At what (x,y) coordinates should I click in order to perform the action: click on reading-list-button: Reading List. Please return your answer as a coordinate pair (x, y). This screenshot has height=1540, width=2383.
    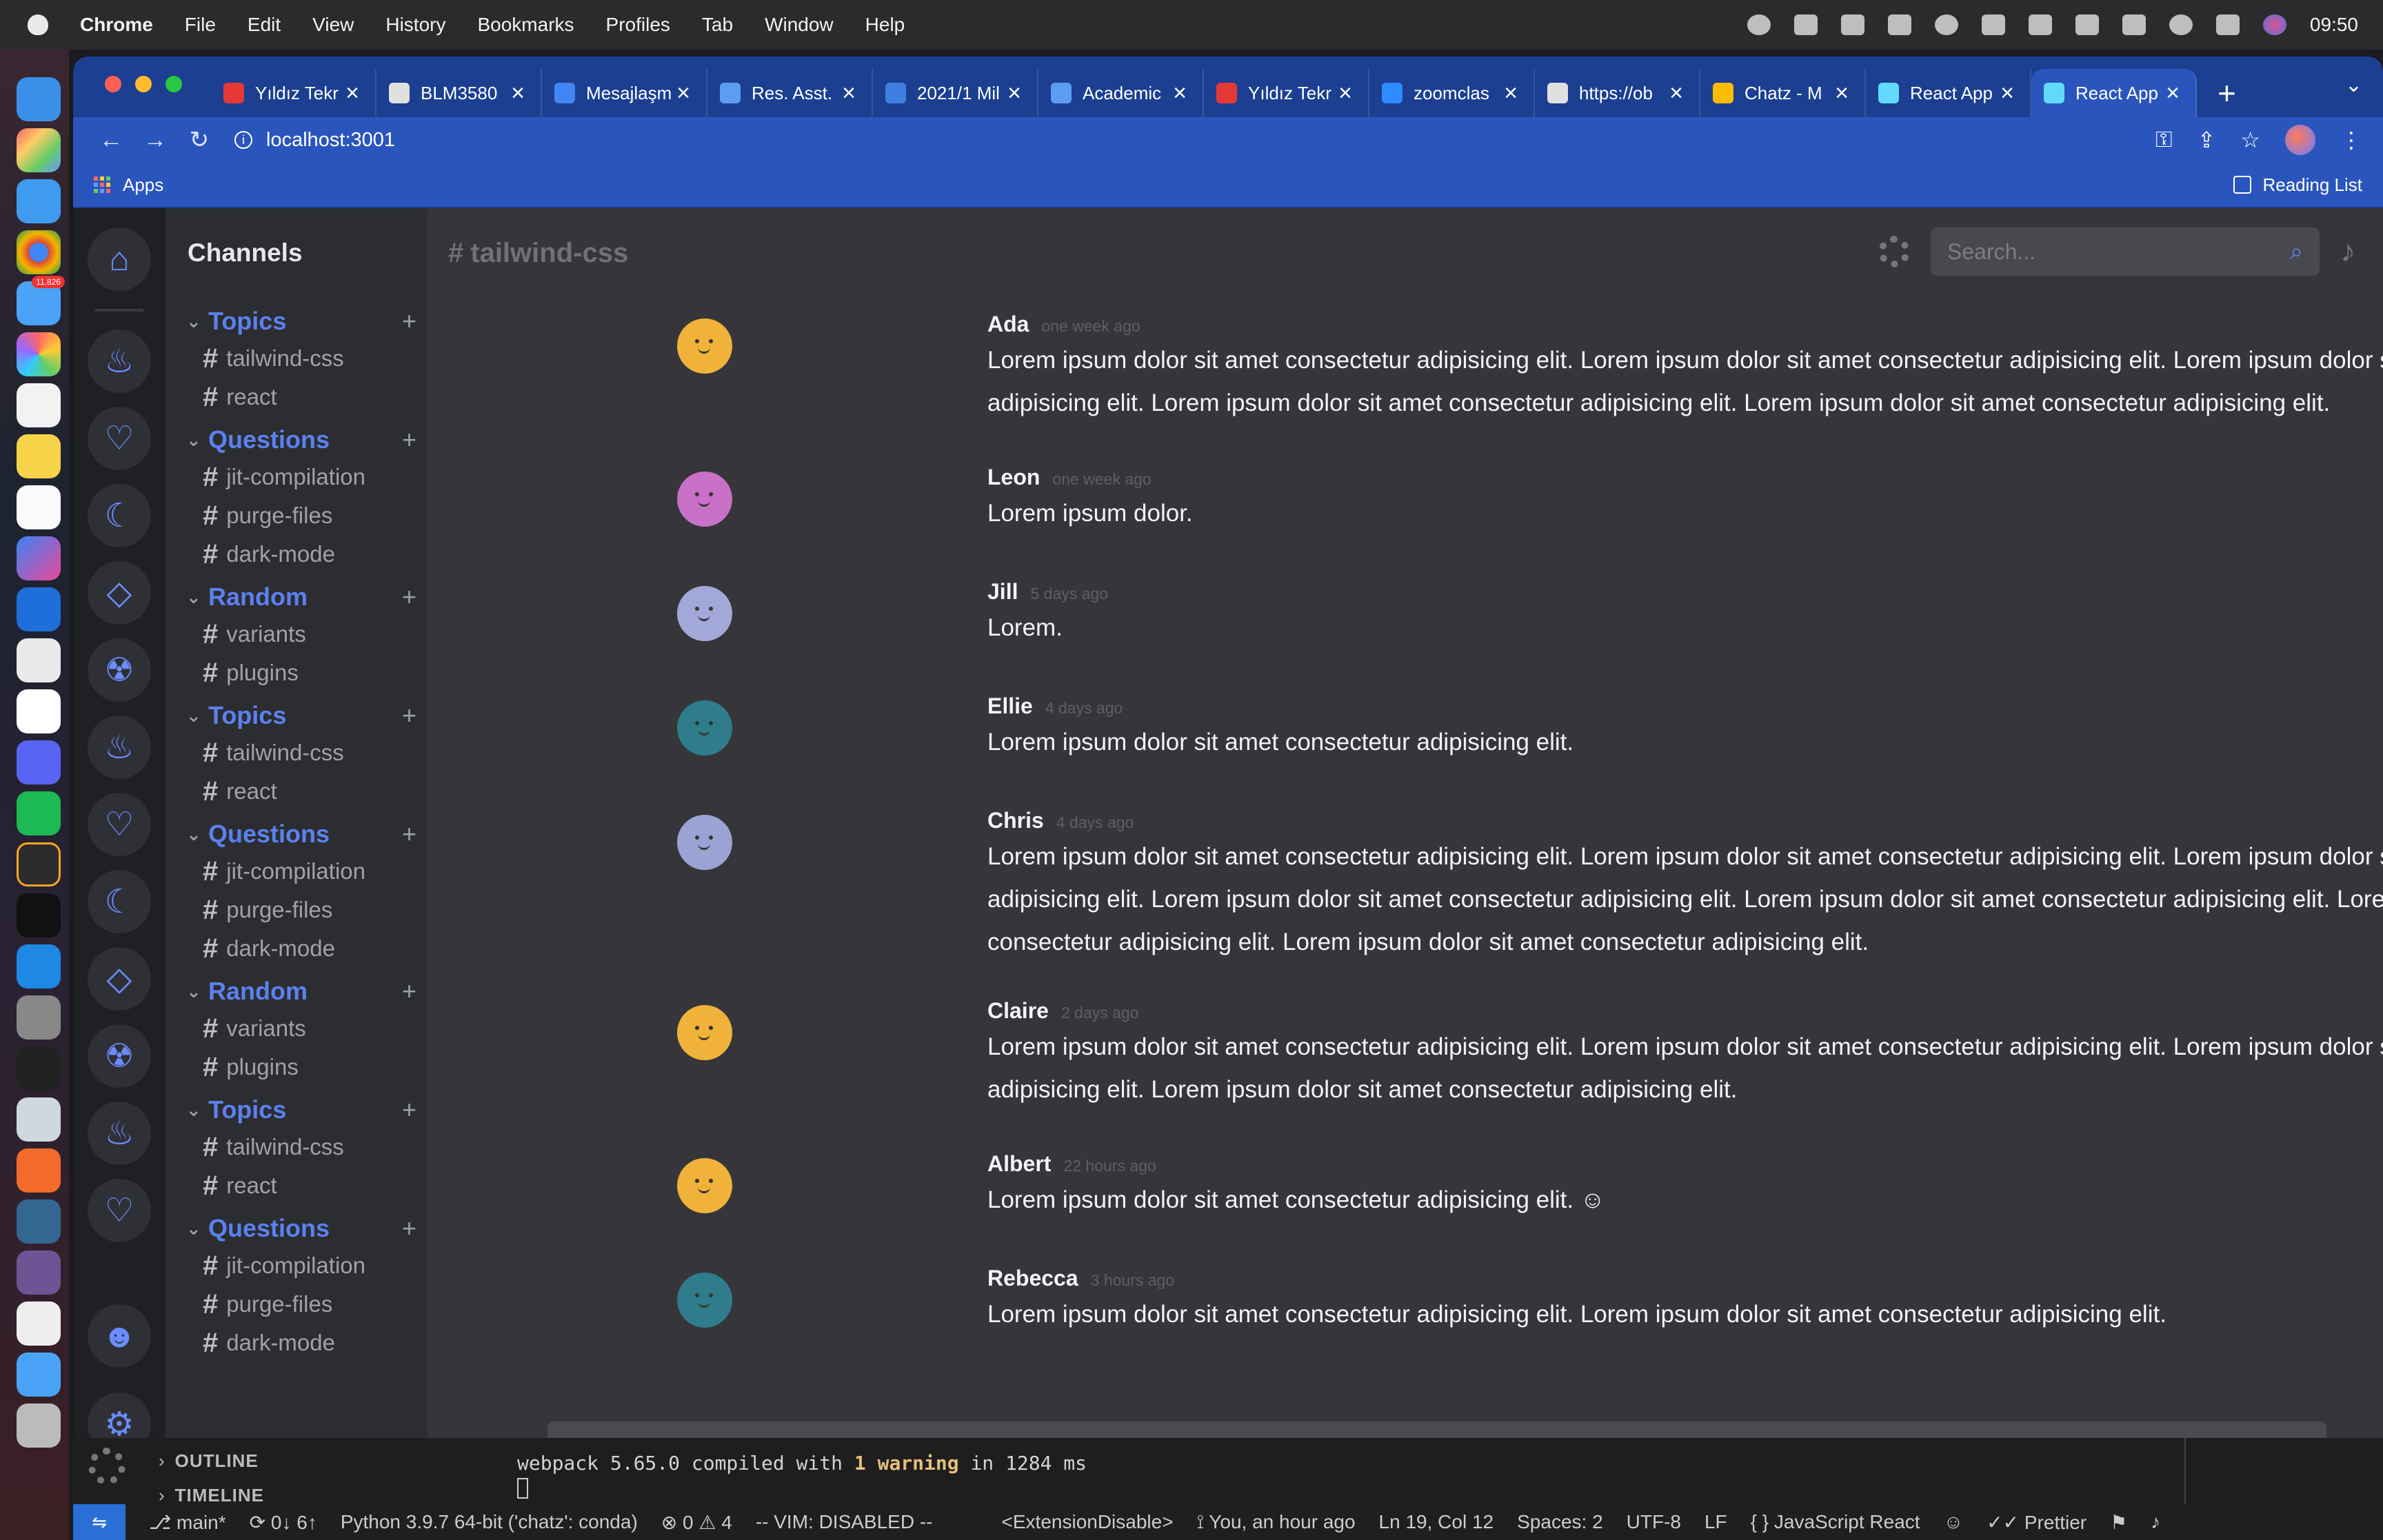
    Looking at the image, I should click on (2297, 185).